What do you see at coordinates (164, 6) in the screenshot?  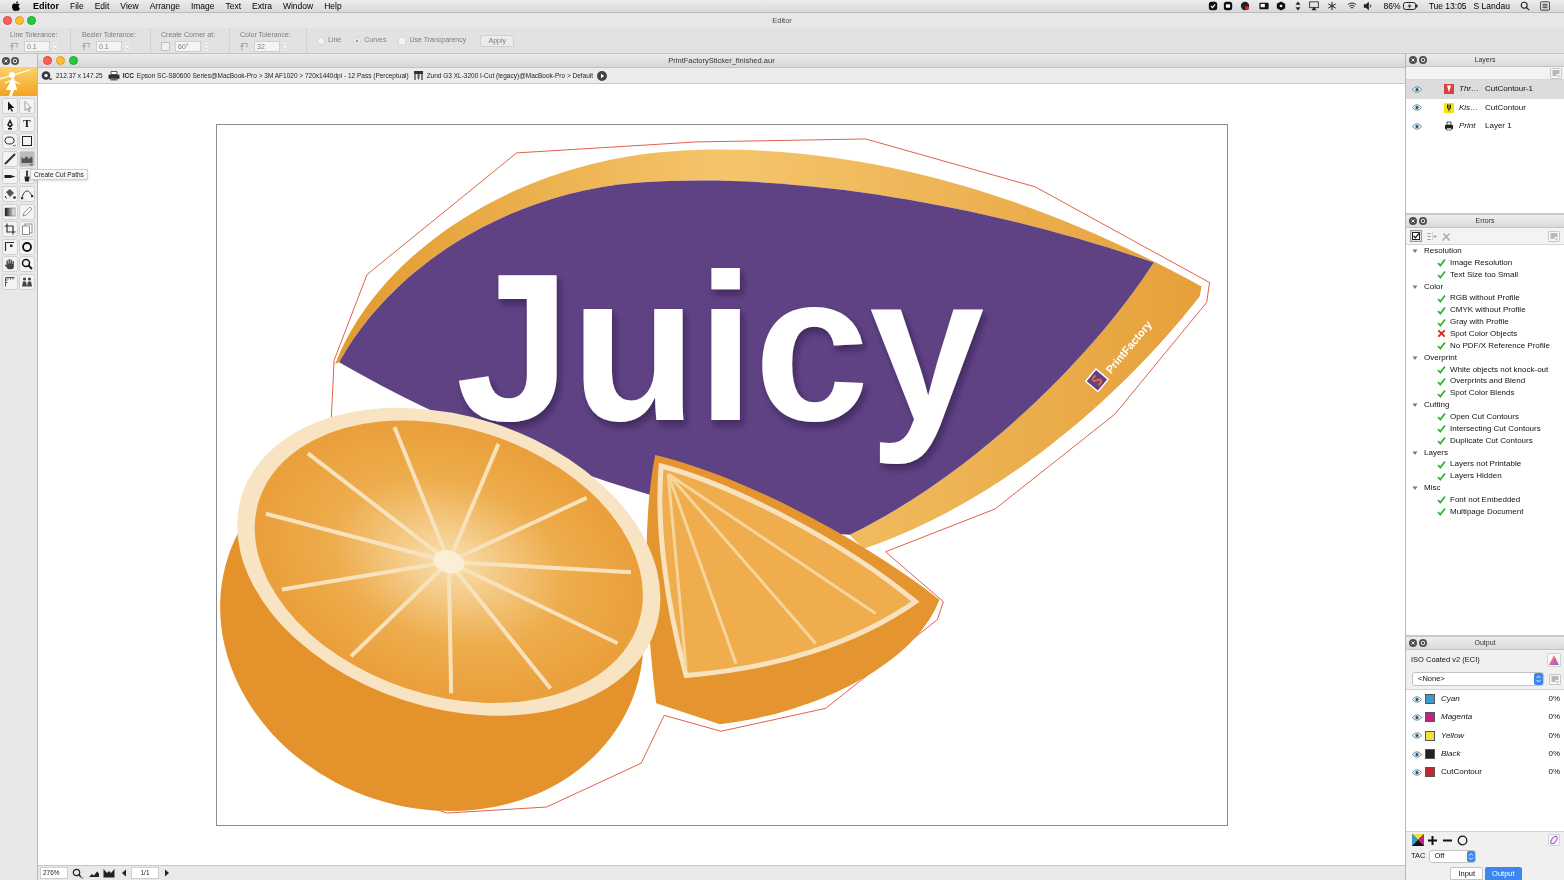 I see `menu-item: Arrange` at bounding box center [164, 6].